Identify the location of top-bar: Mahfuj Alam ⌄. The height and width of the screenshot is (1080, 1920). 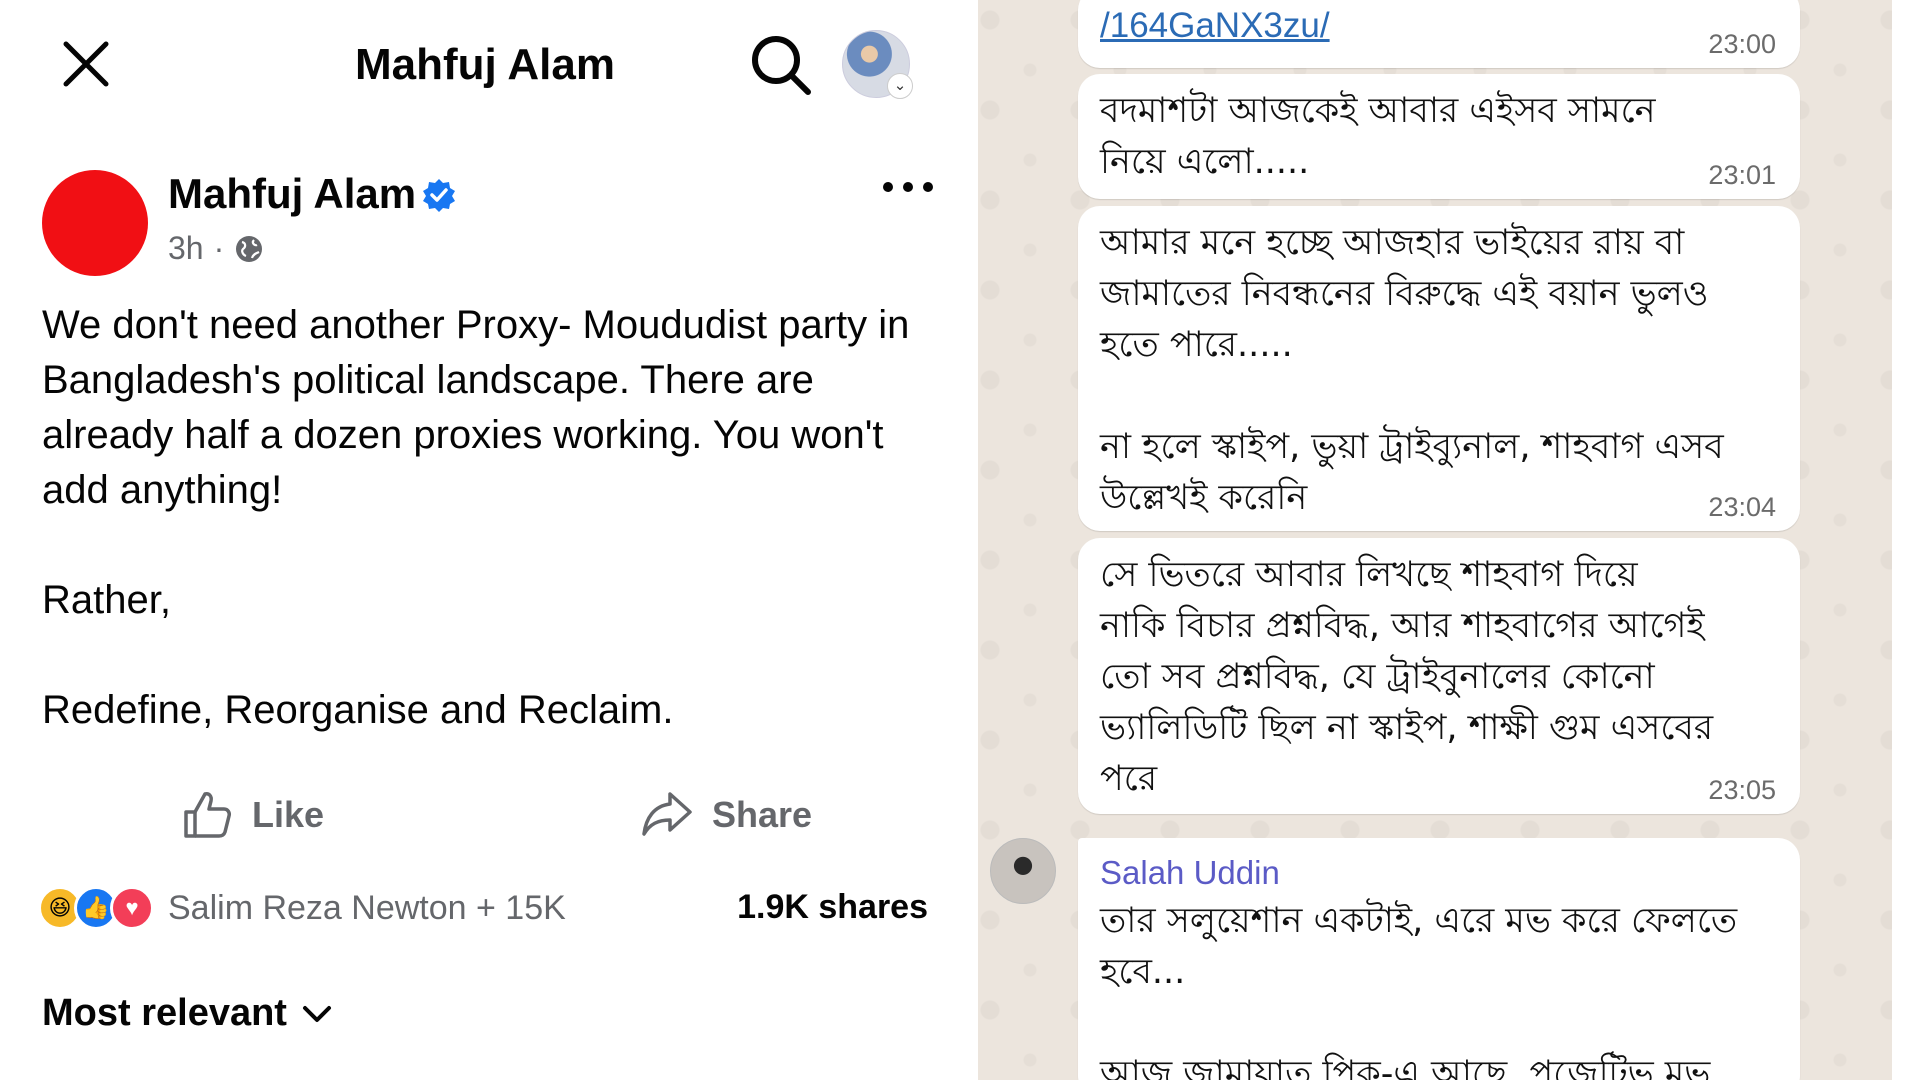
(485, 65).